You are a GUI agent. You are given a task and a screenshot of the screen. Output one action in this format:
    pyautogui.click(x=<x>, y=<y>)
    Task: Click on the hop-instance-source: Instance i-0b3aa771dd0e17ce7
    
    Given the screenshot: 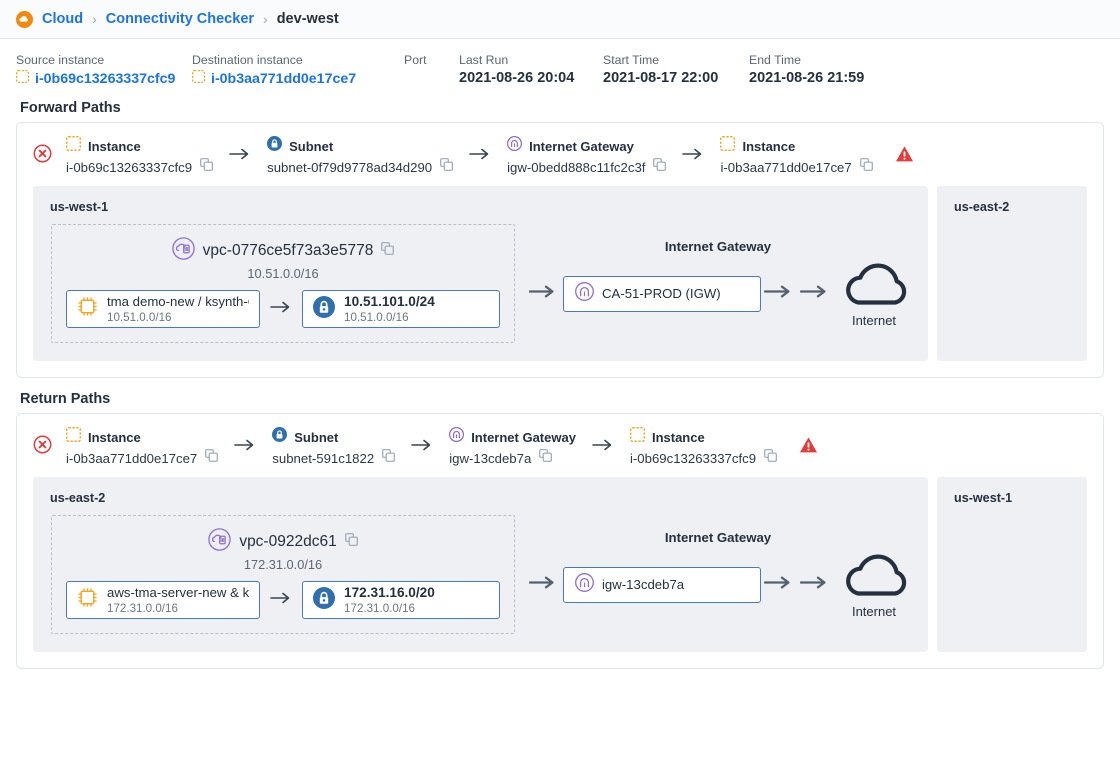 What is the action you would take?
    pyautogui.click(x=142, y=446)
    